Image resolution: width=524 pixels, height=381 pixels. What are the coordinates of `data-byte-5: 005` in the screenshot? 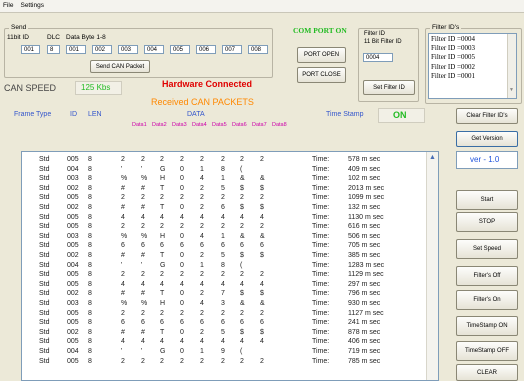 It's located at (180, 49).